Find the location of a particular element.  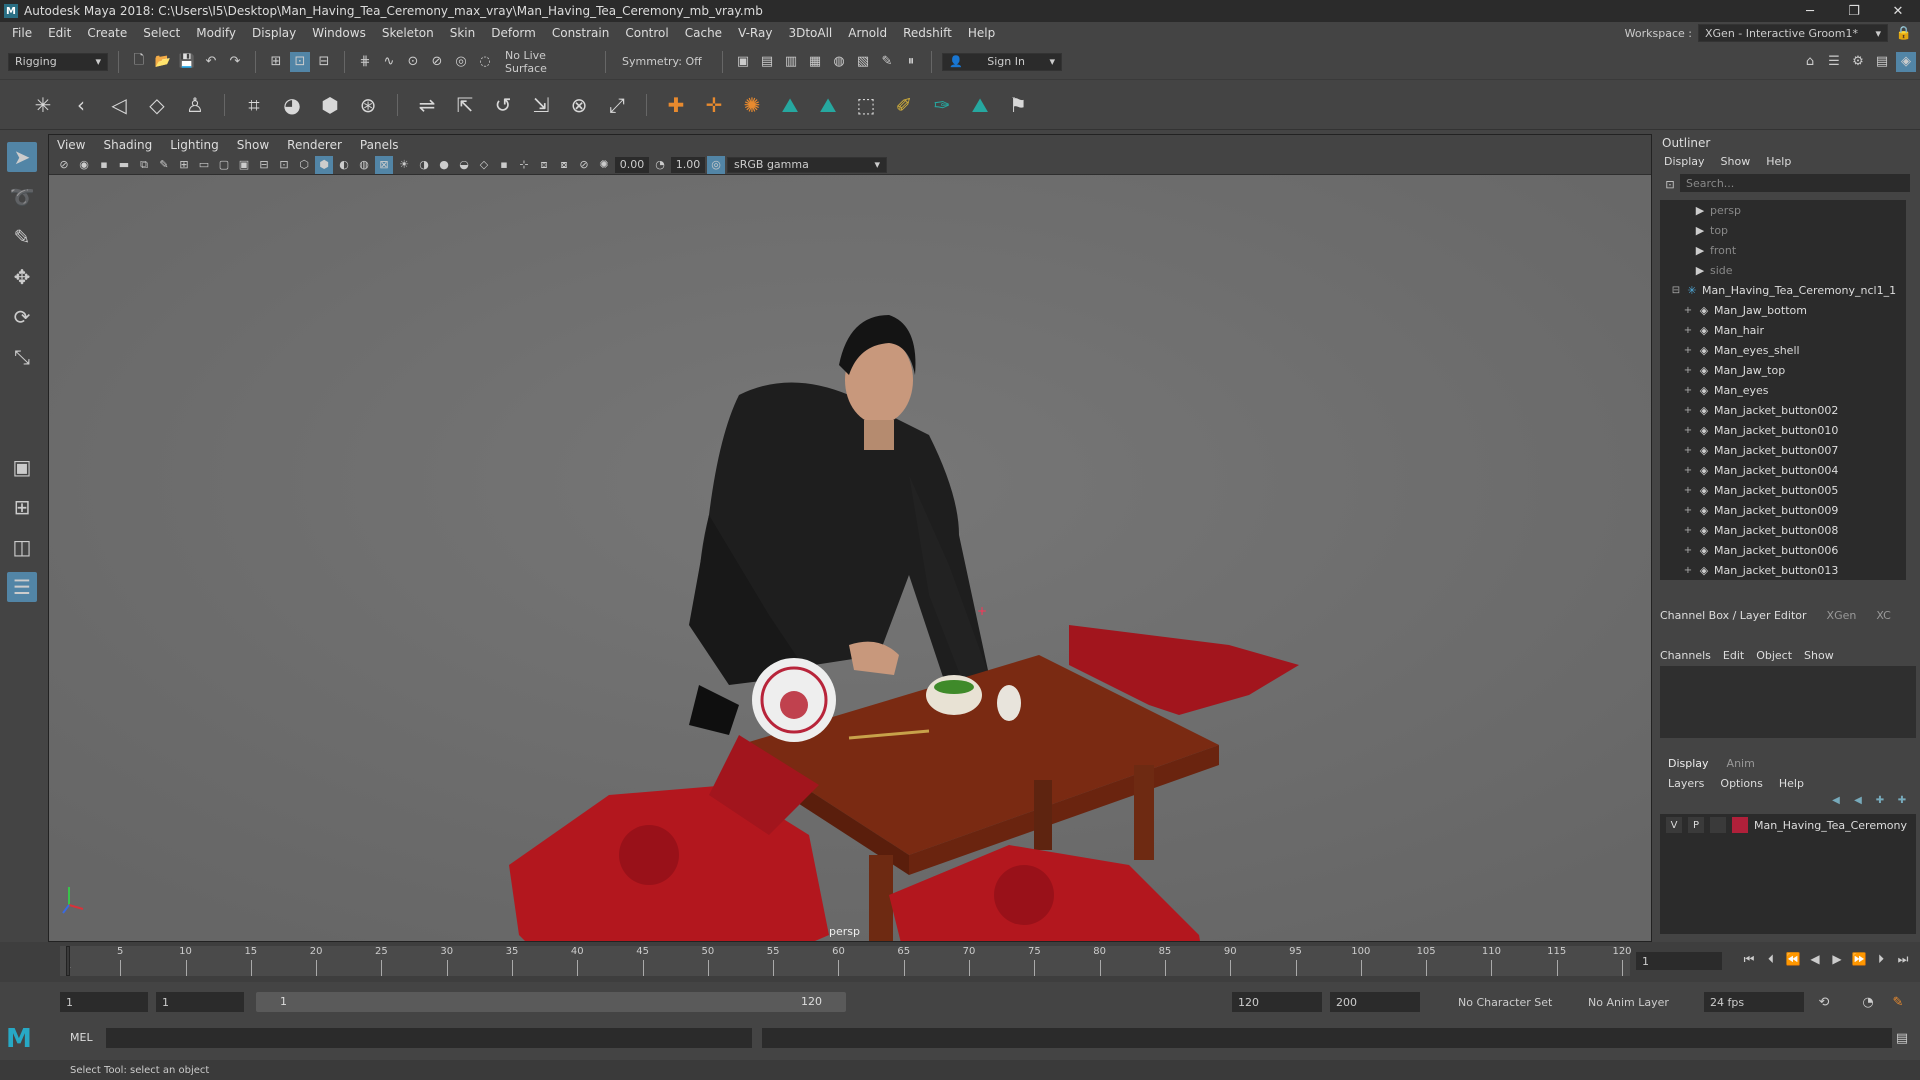

view-transform-dropdown: sRGB gamma ▾ is located at coordinates (807, 164).